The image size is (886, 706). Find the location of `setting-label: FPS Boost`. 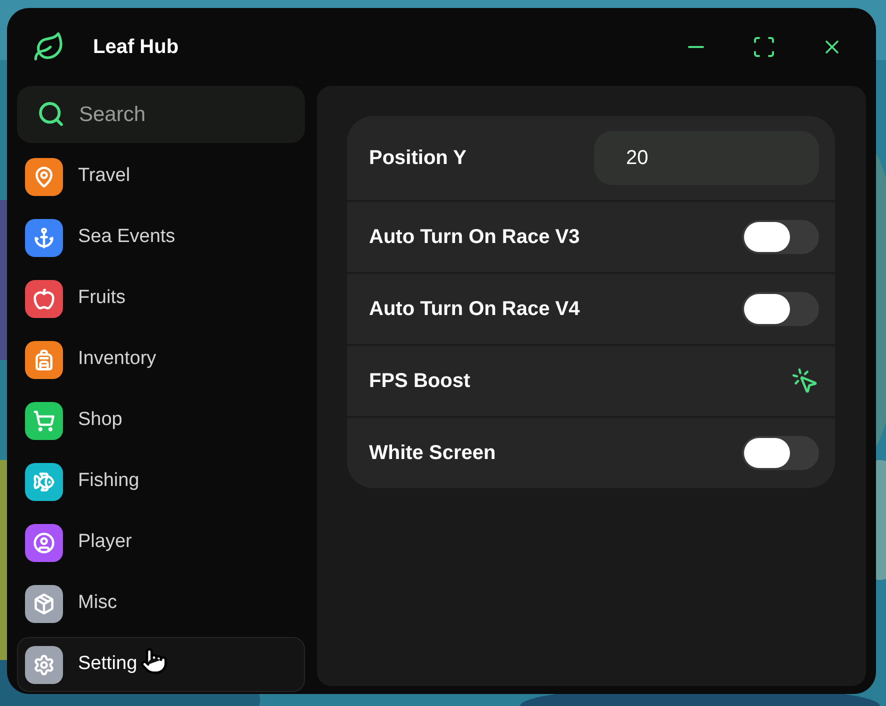

setting-label: FPS Boost is located at coordinates (419, 381).